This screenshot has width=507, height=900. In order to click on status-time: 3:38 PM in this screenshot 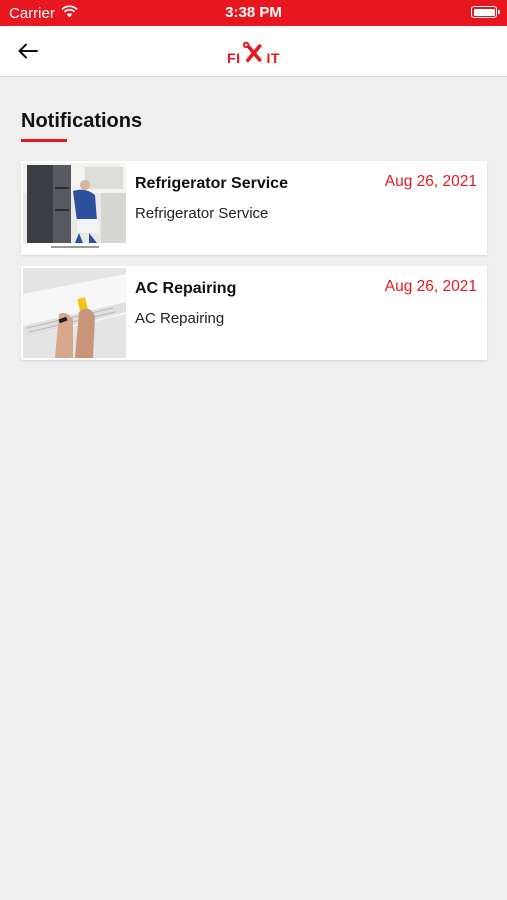, I will do `click(253, 12)`.